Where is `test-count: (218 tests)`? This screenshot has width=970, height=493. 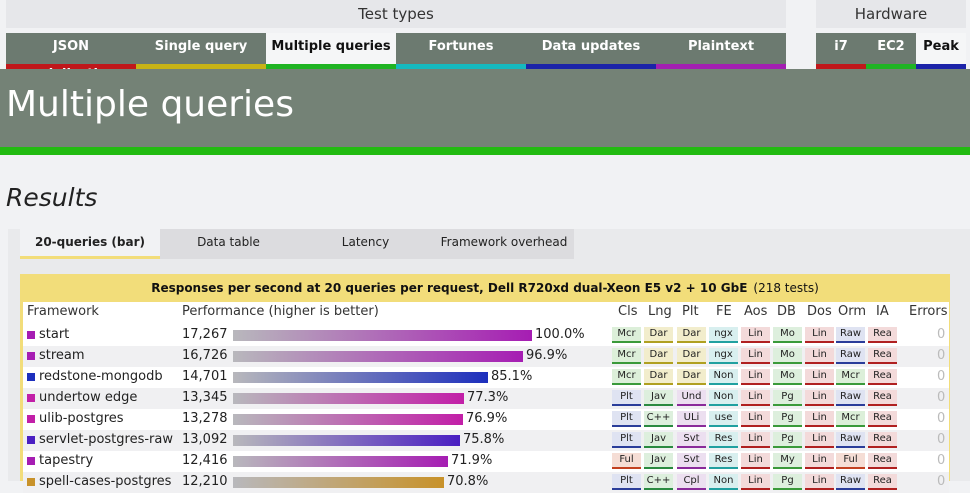 test-count: (218 tests) is located at coordinates (786, 288).